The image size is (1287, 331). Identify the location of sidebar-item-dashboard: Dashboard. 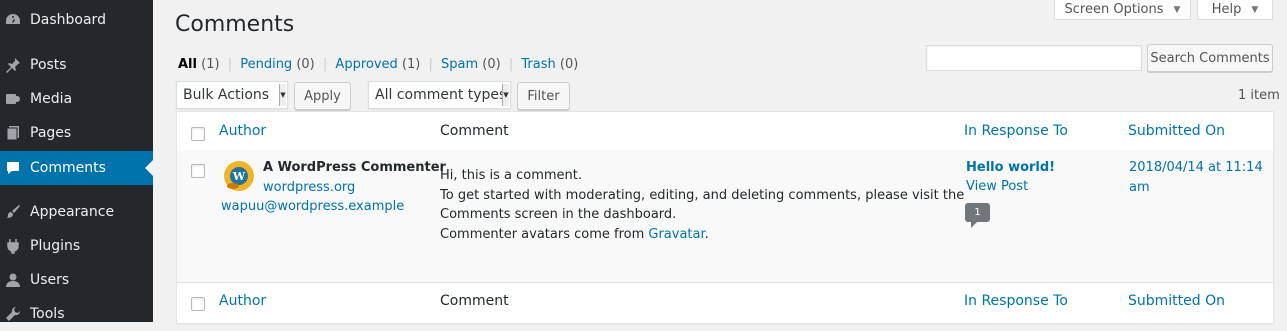
(76, 20).